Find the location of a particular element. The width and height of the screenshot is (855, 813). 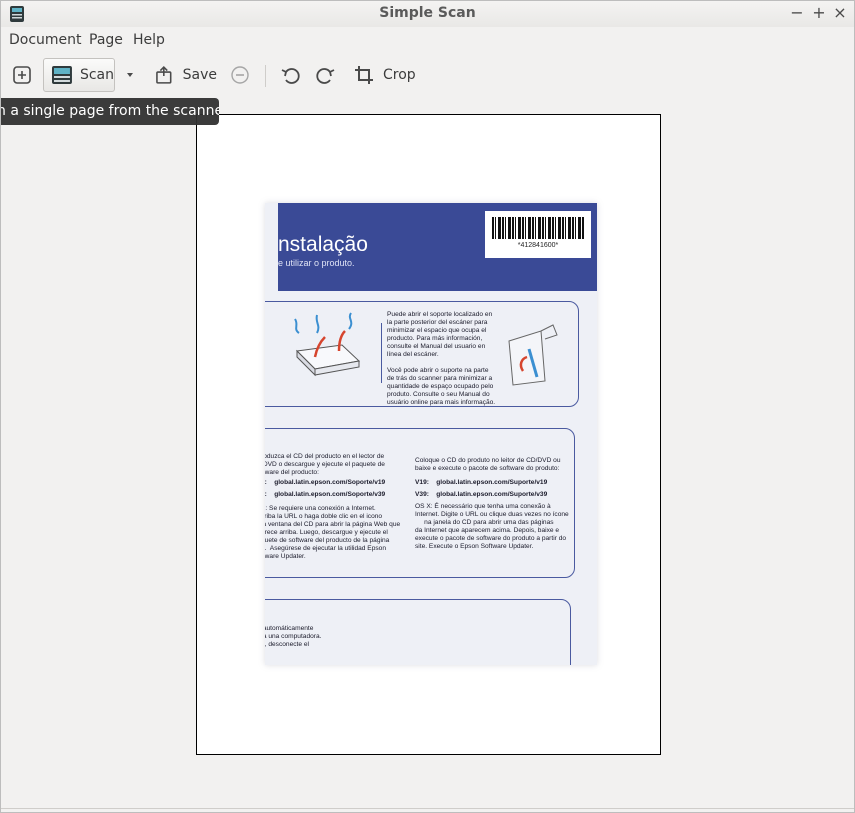

status-bar is located at coordinates (427, 810).